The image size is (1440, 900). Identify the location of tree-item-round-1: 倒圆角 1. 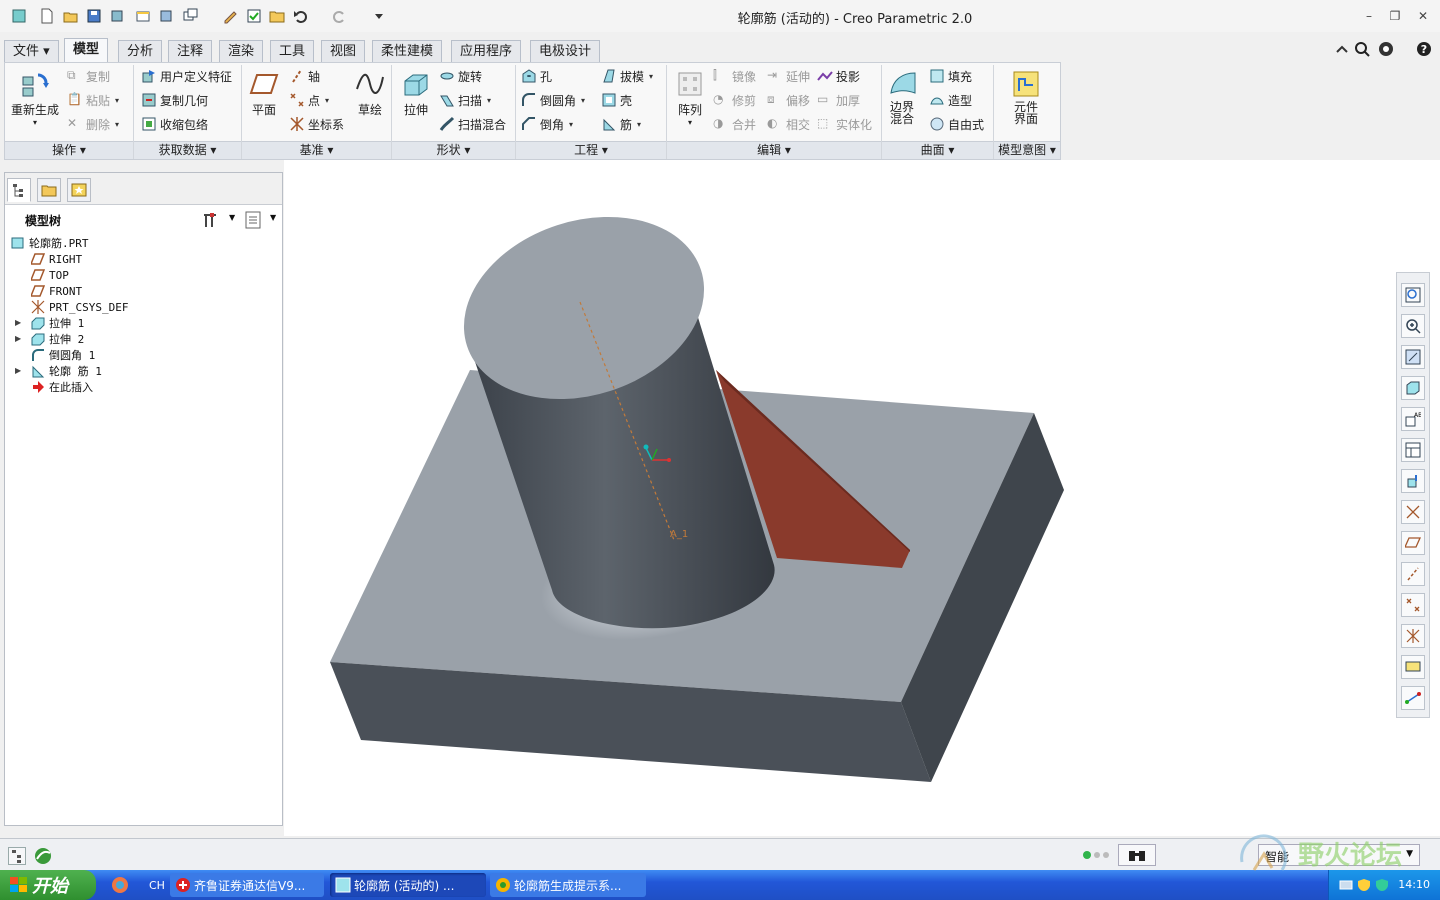
(63, 355).